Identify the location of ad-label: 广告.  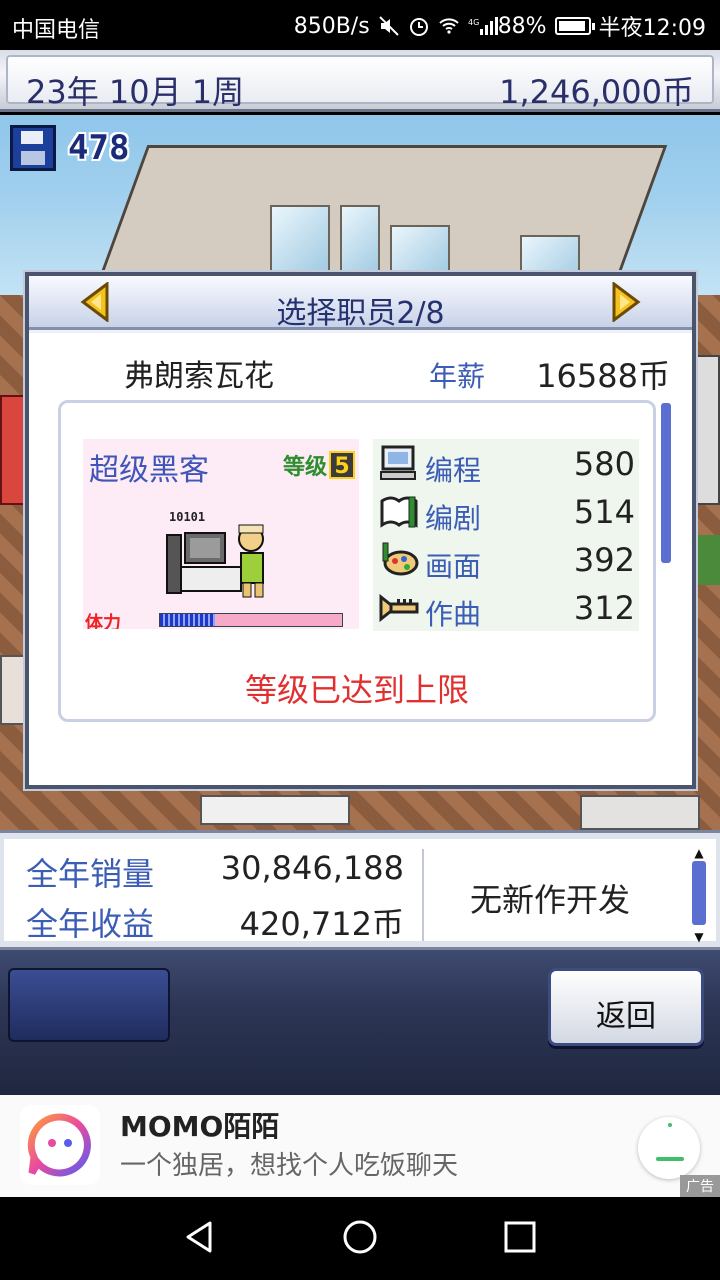
(700, 1186).